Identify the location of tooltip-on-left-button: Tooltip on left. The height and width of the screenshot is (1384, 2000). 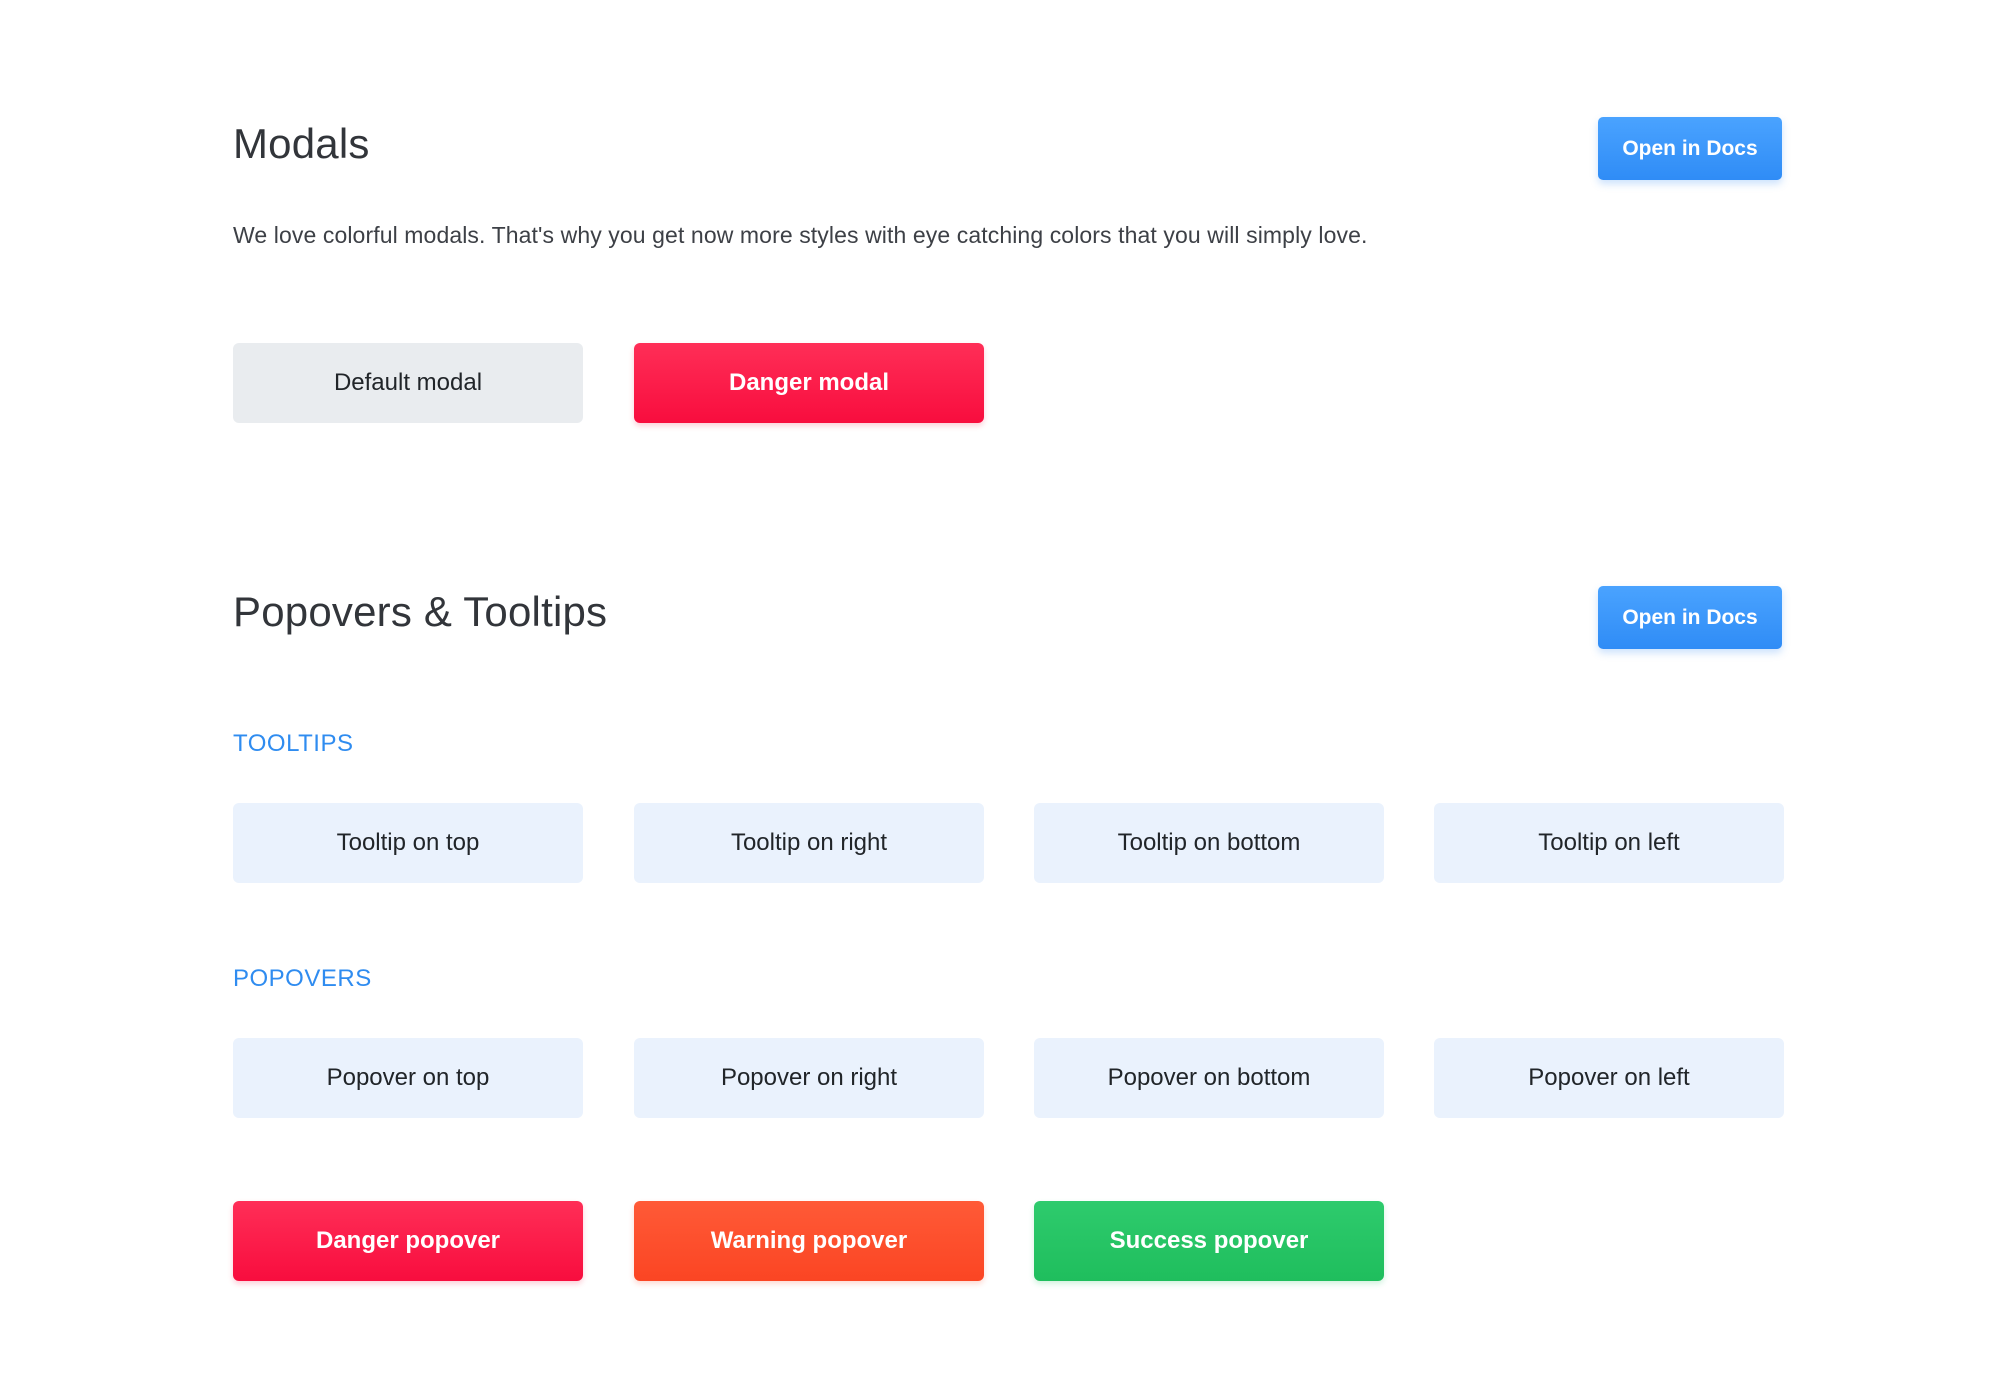
(1609, 843).